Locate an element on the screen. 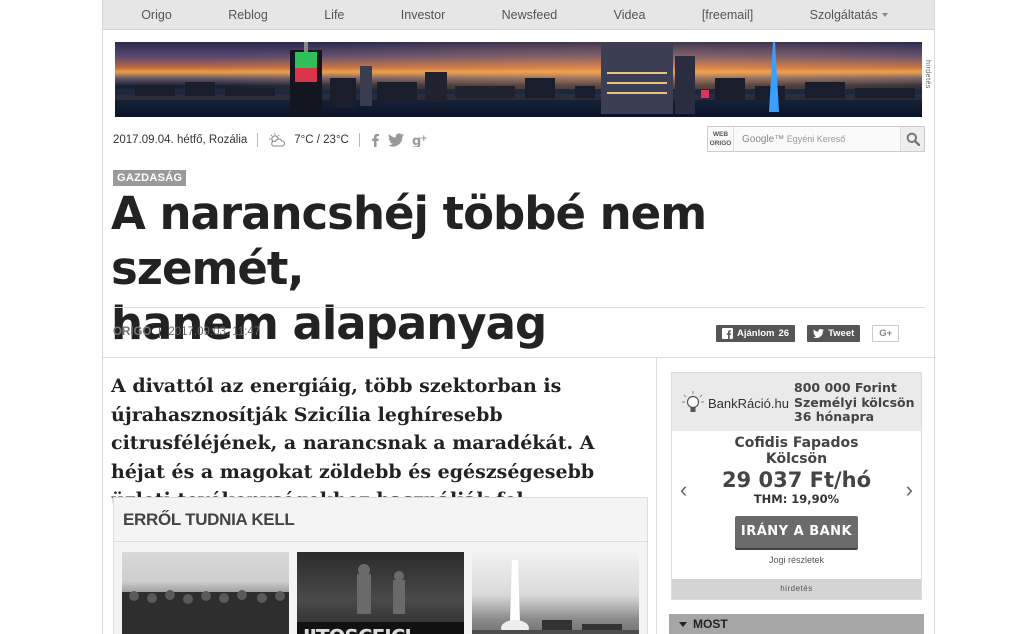 This screenshot has width=1024, height=634. weather-widget: 7°C / 23°C is located at coordinates (308, 139).